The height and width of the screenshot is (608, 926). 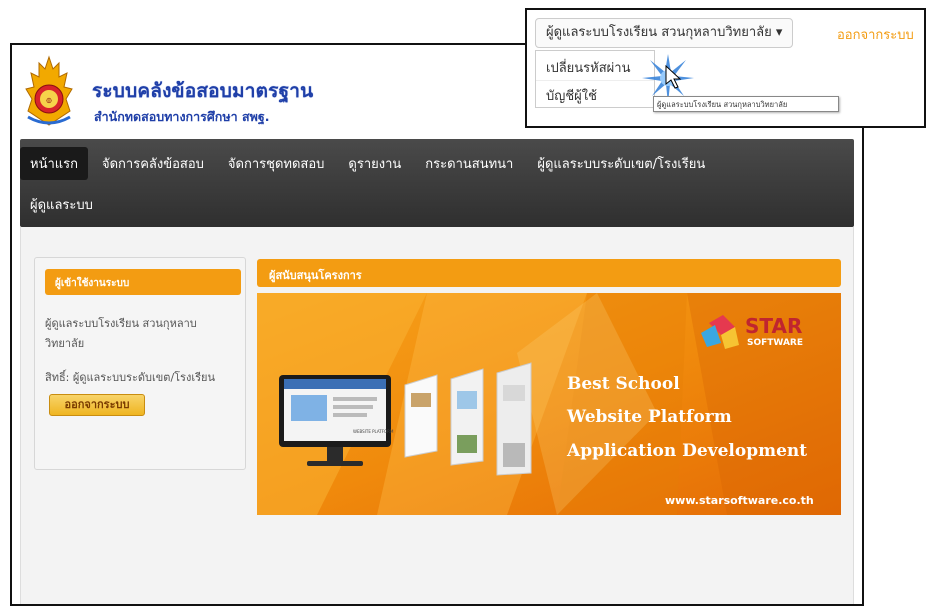 What do you see at coordinates (130, 377) in the screenshot?
I see `user-role: สิทธิ์: ผู้ดูแลระบบระดับเขต/โรงเรียน` at bounding box center [130, 377].